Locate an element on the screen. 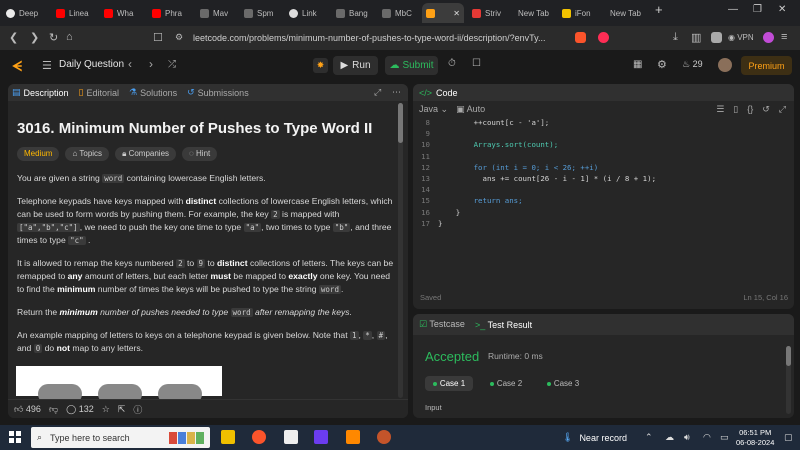 This screenshot has width=800, height=450. notes-icon: ☰ is located at coordinates (720, 109).